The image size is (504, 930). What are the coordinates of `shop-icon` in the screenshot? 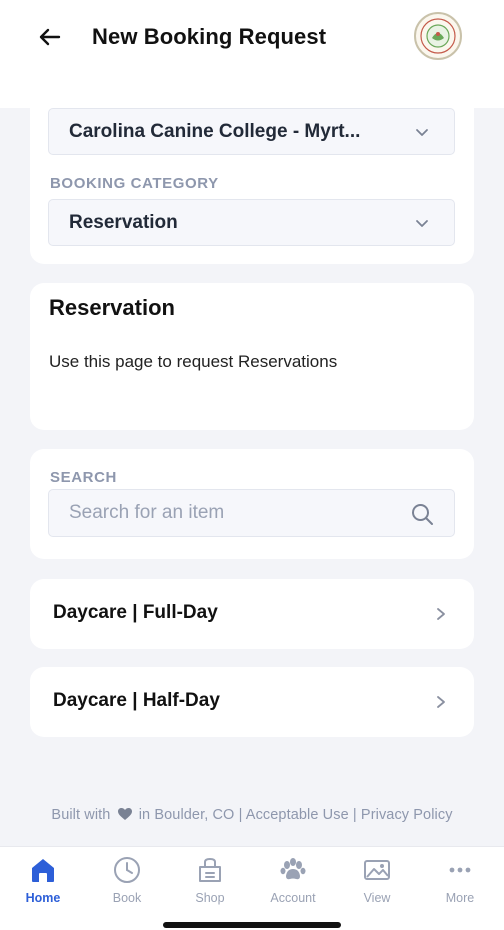 It's located at (210, 869).